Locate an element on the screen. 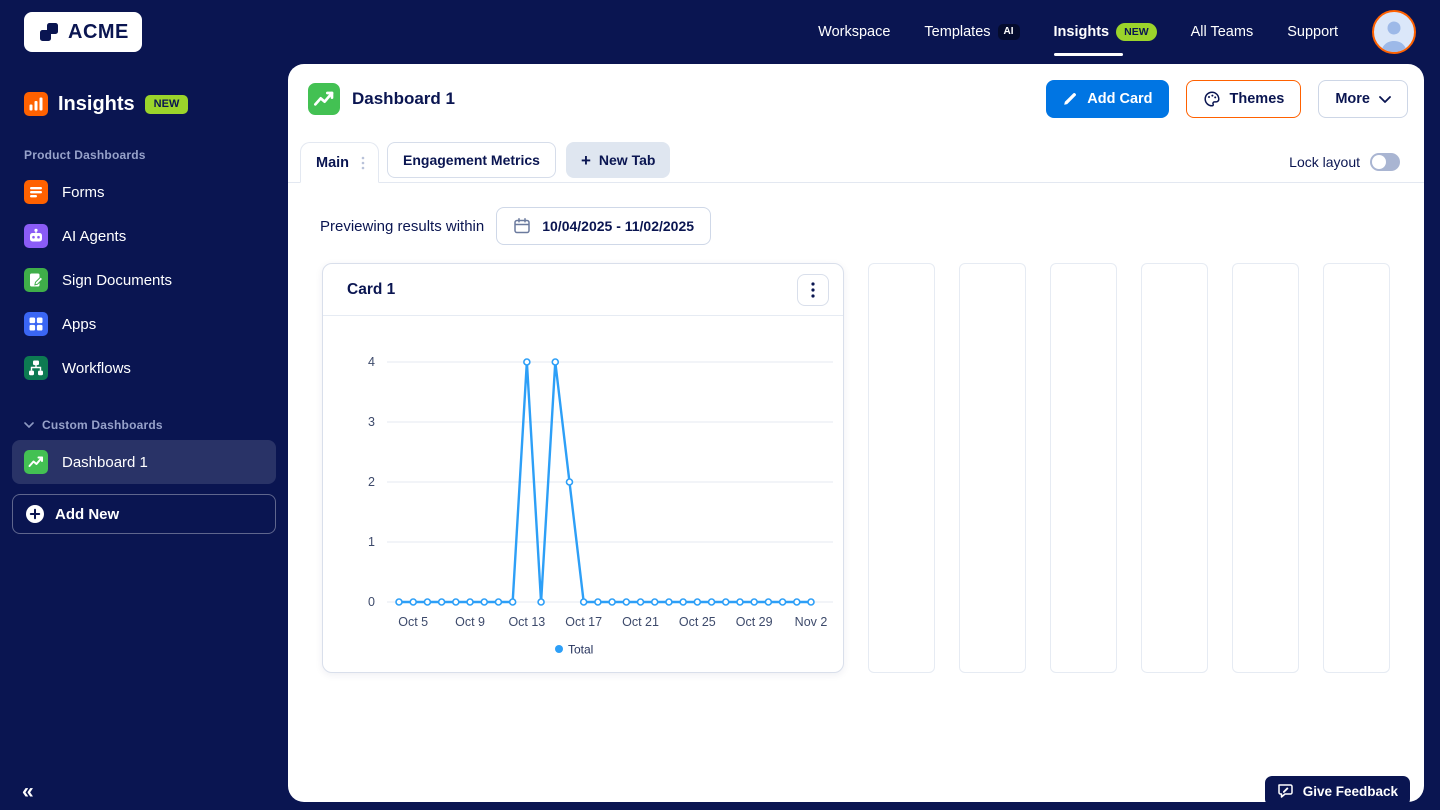  svg-text: 3 is located at coordinates (371, 422).